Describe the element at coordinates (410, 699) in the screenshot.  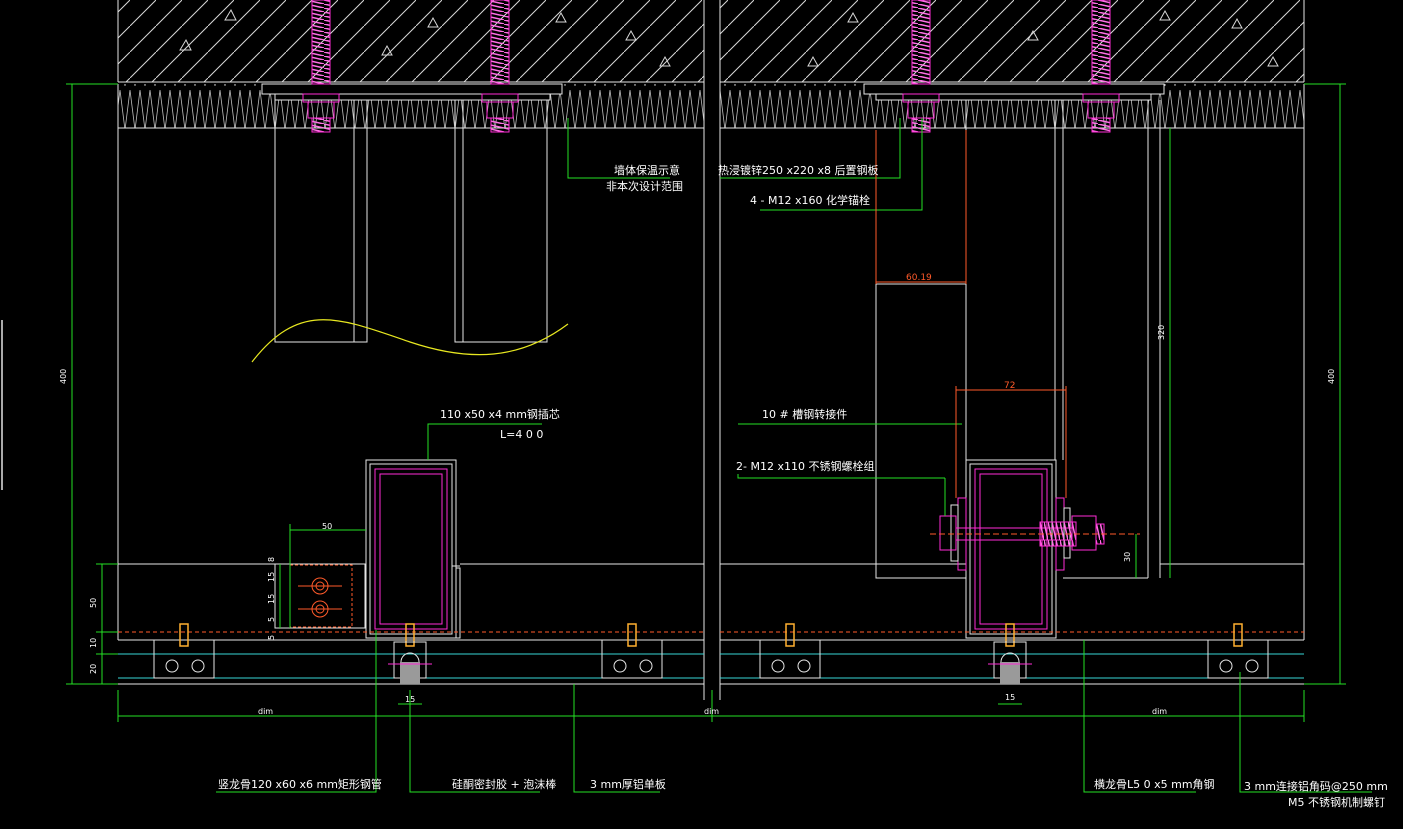
I see `dim-15-left: 15` at that location.